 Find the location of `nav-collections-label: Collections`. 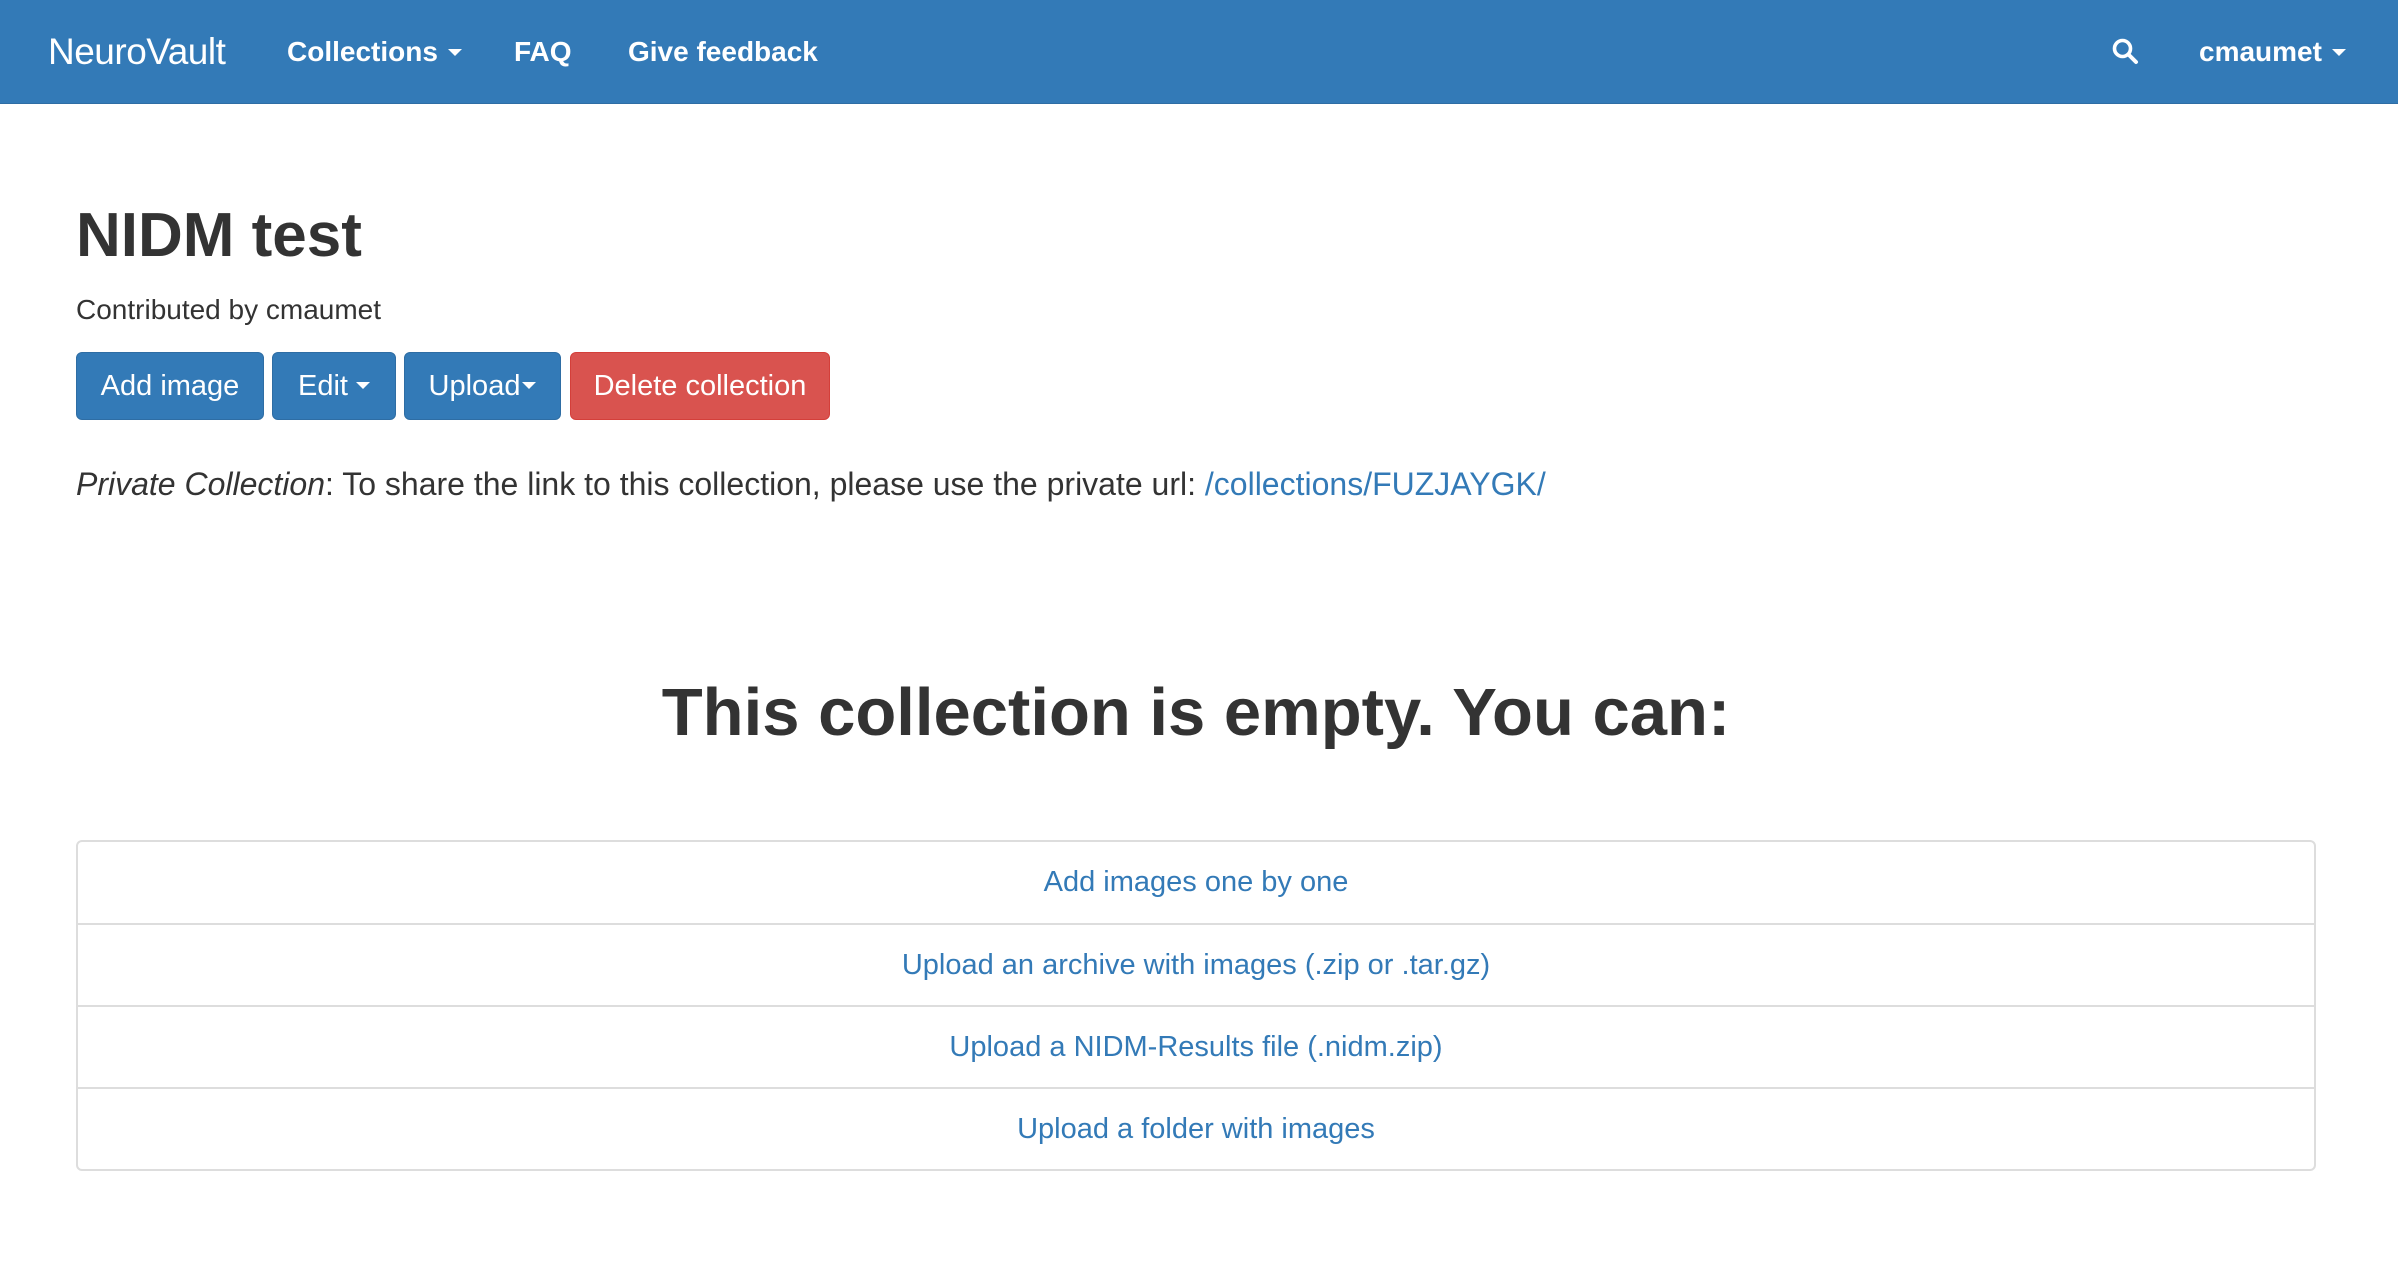

nav-collections-label: Collections is located at coordinates (362, 51).